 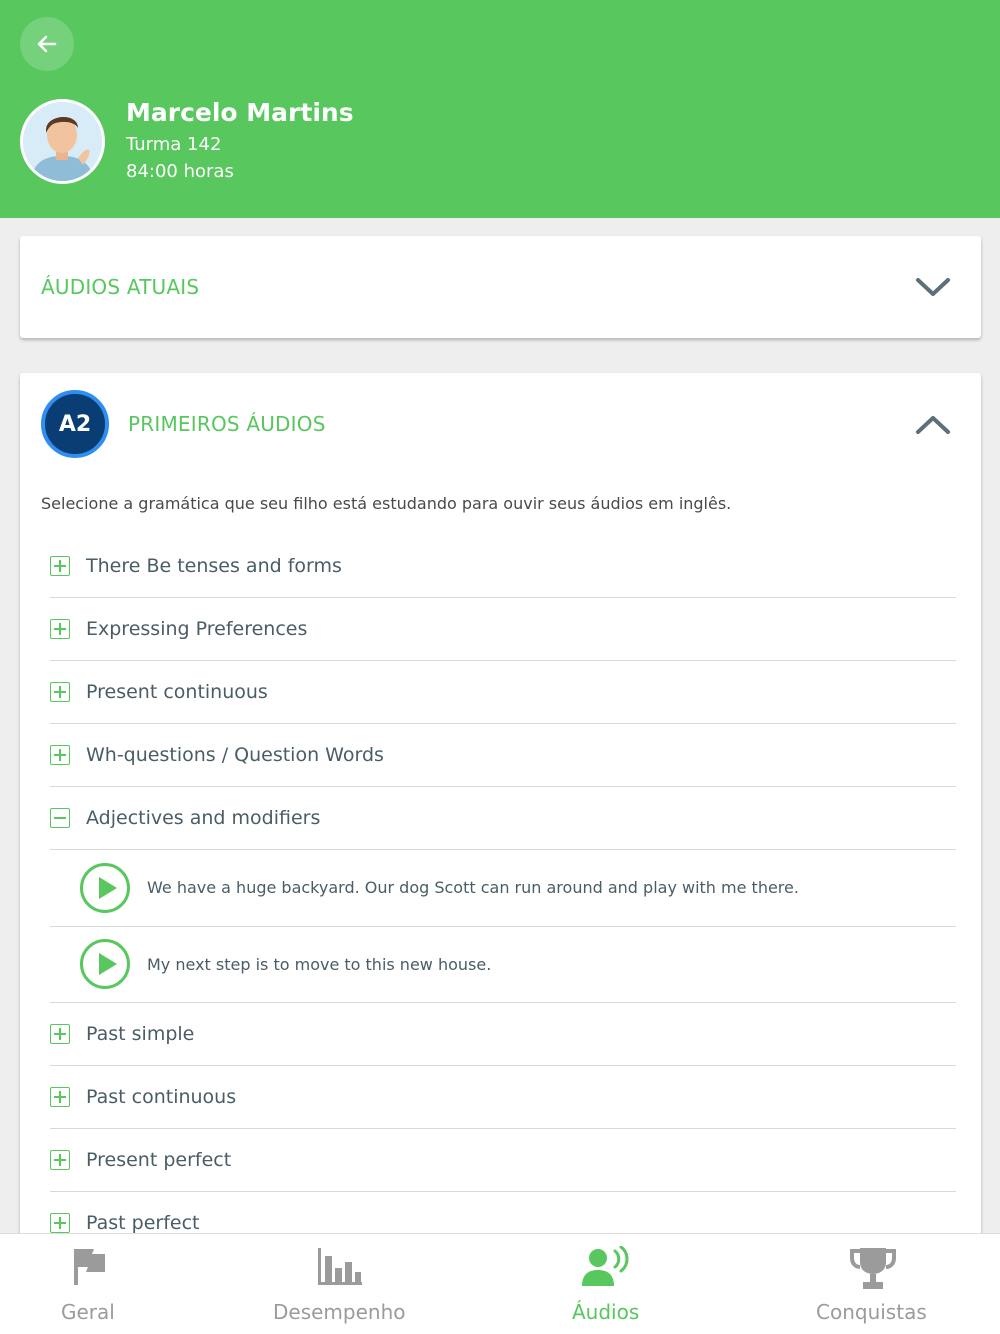 I want to click on current-audios-title: ÁUDIOS ATUAIS, so click(x=120, y=287).